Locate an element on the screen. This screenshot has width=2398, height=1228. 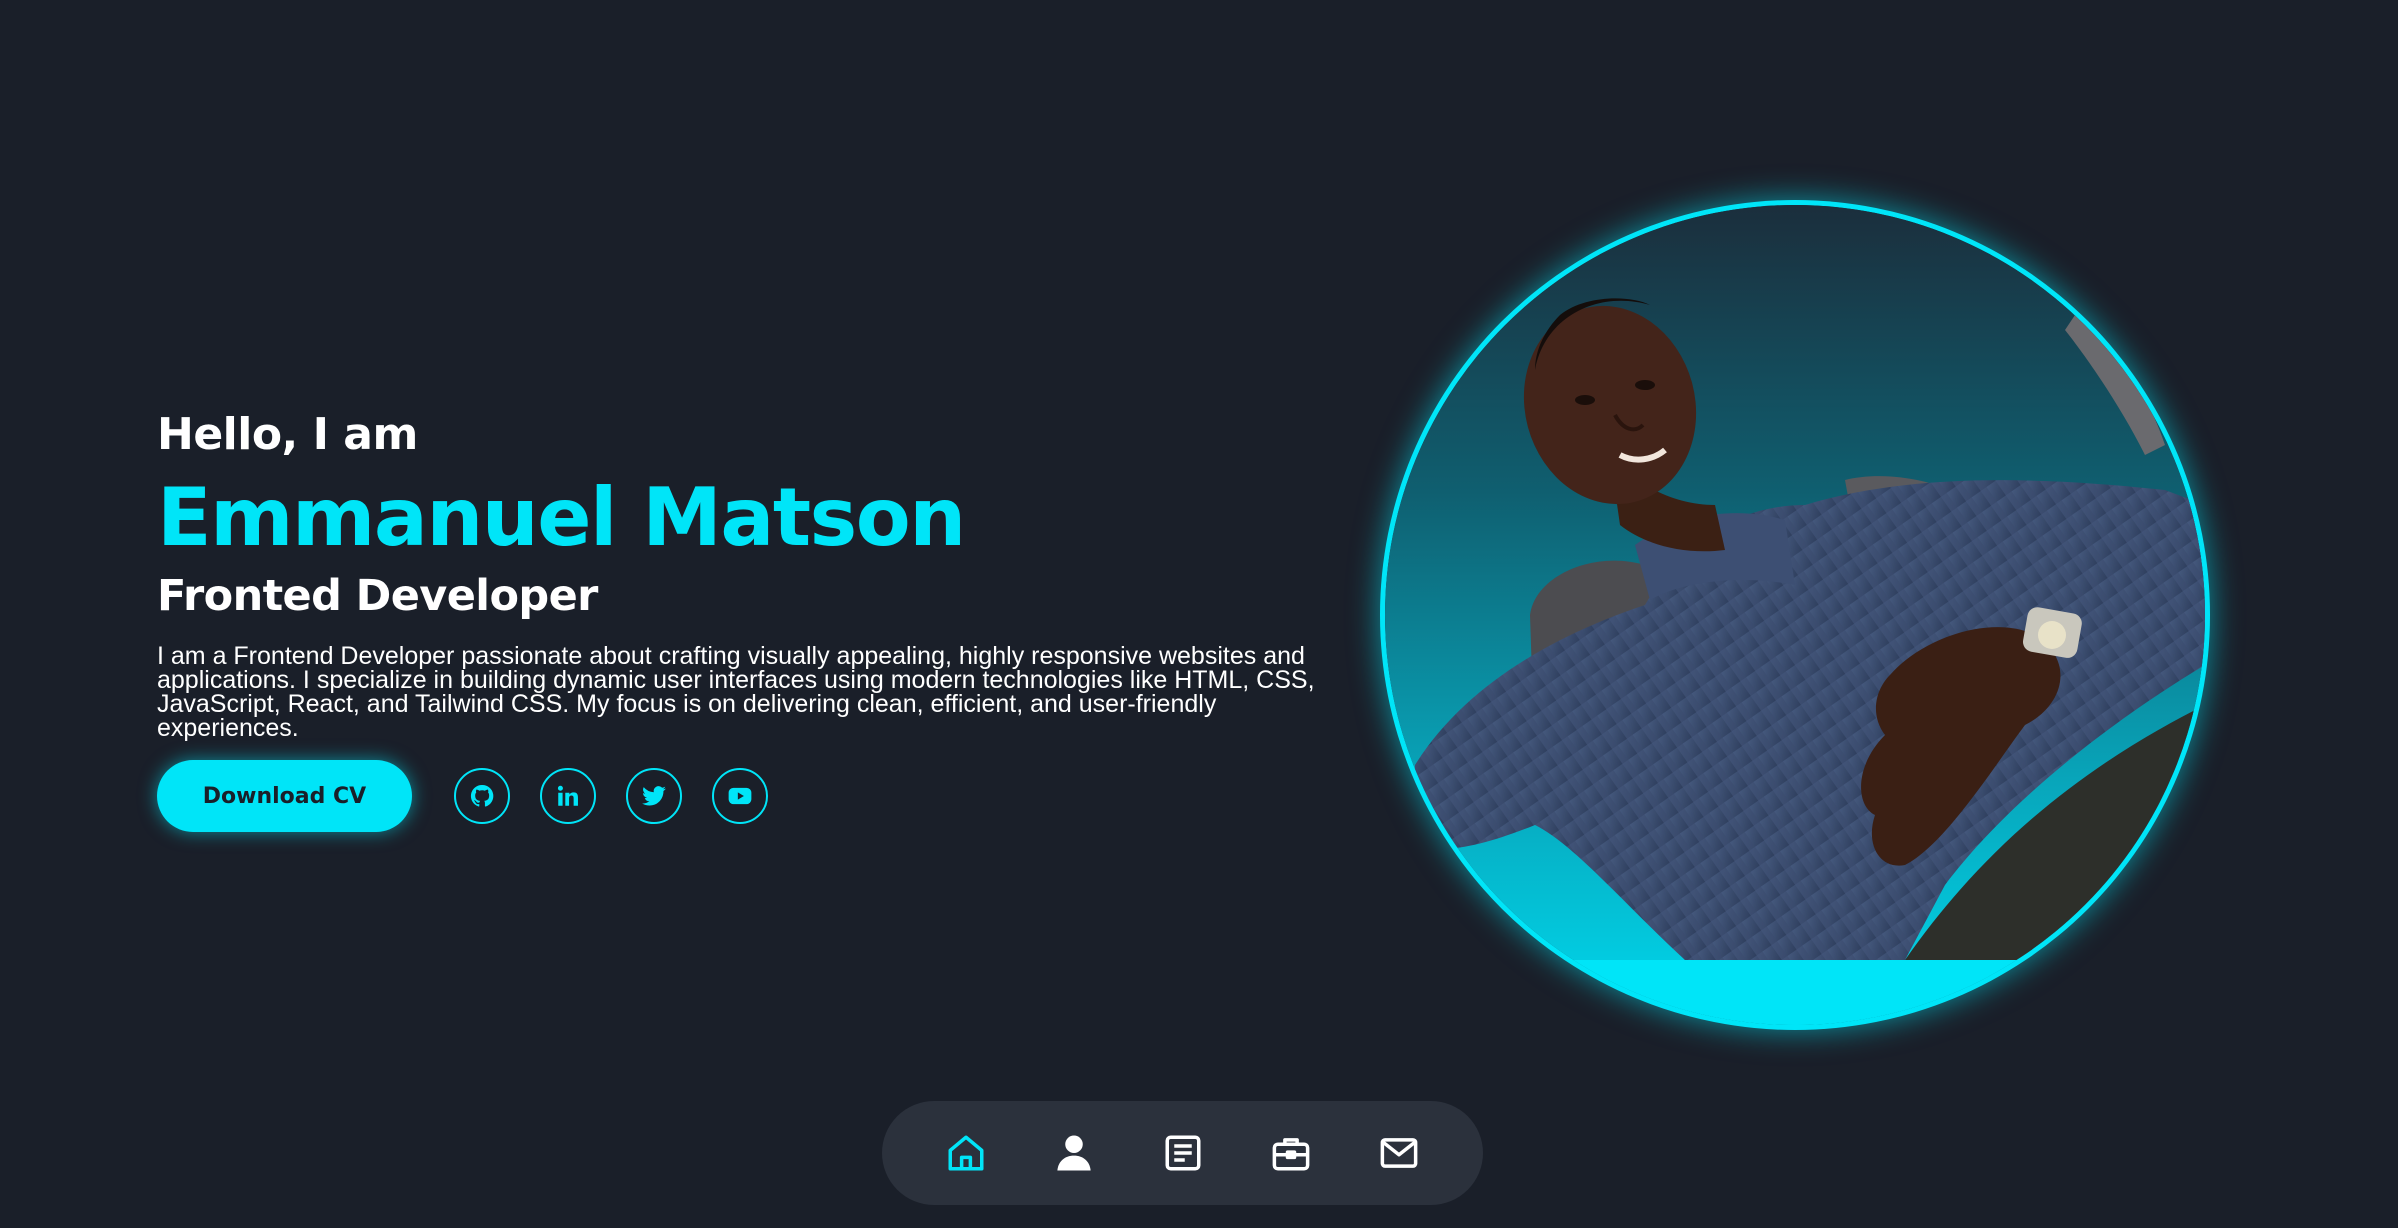
youtube-link is located at coordinates (740, 796).